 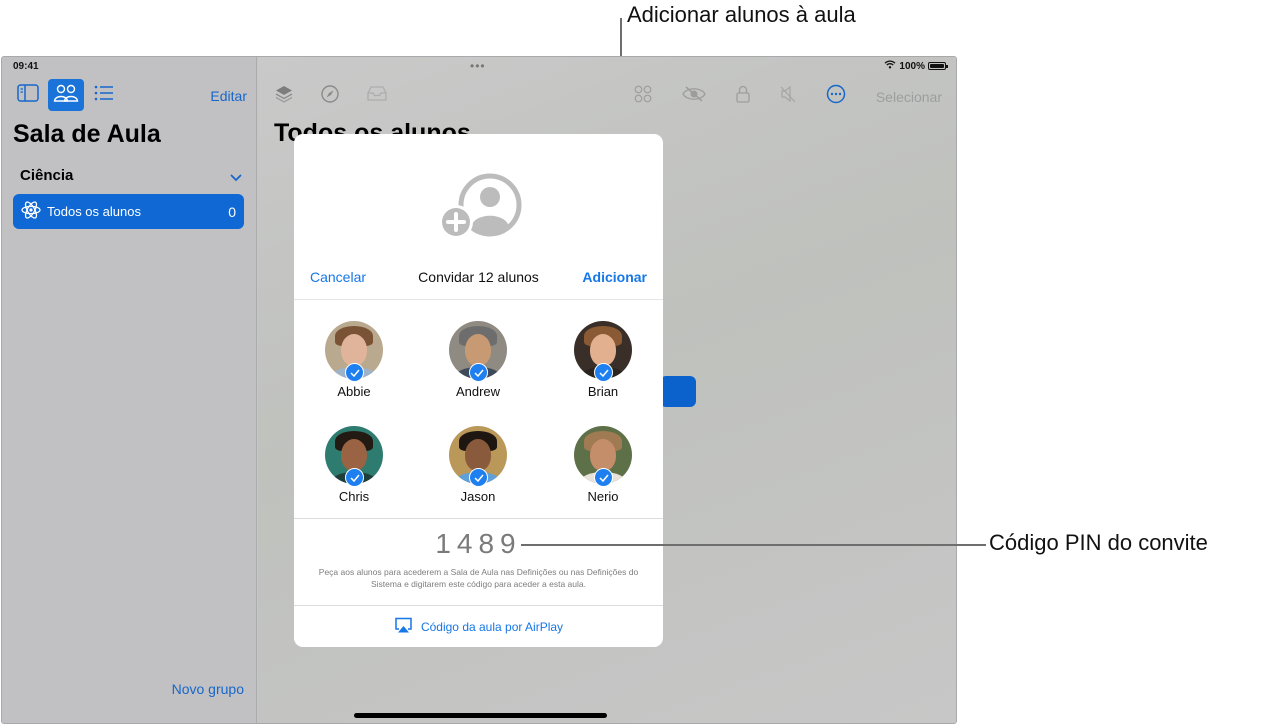 I want to click on sidebar-toggle-icon, so click(x=28, y=95).